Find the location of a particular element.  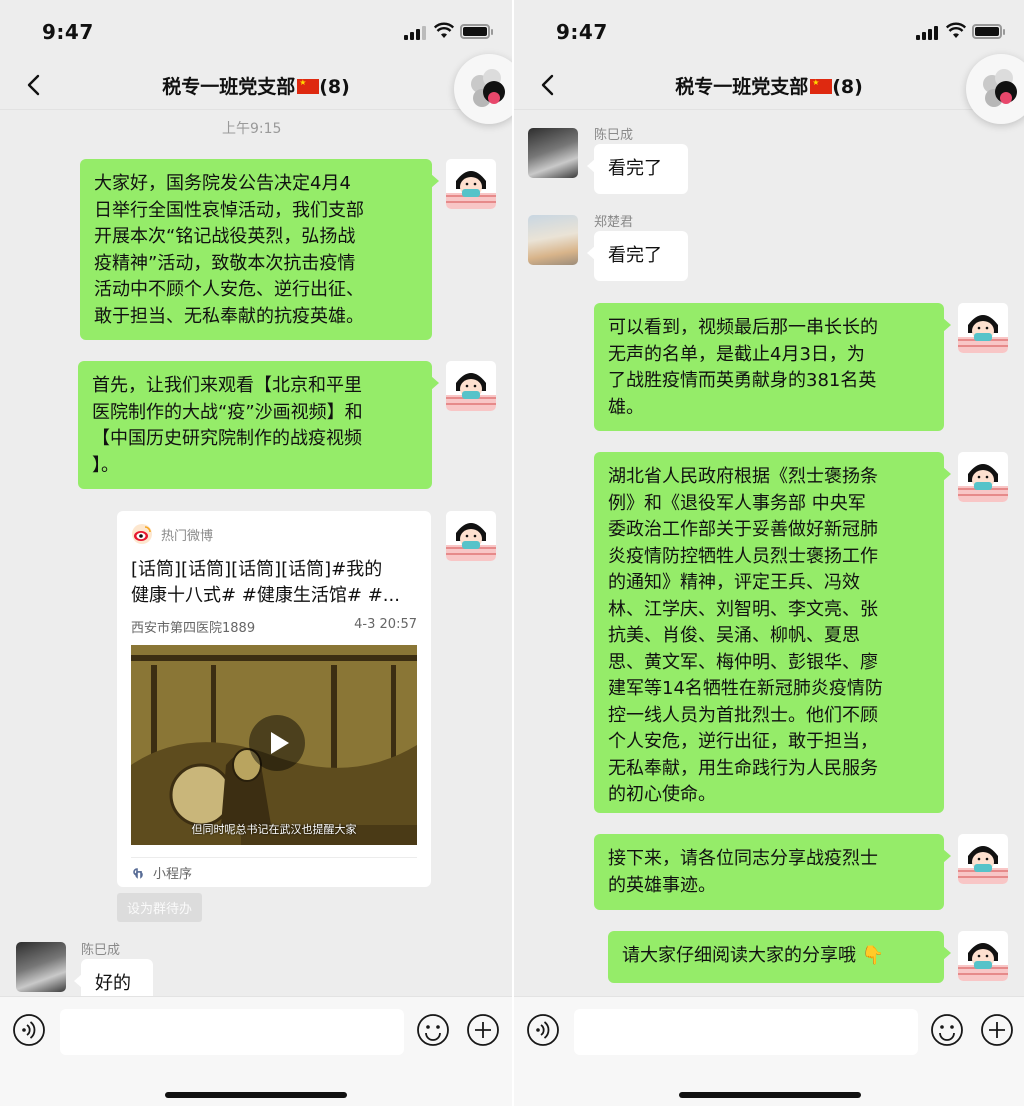

my-message-bubble: 请大家仔细阅读大家的分享哦 👇 is located at coordinates (779, 957).